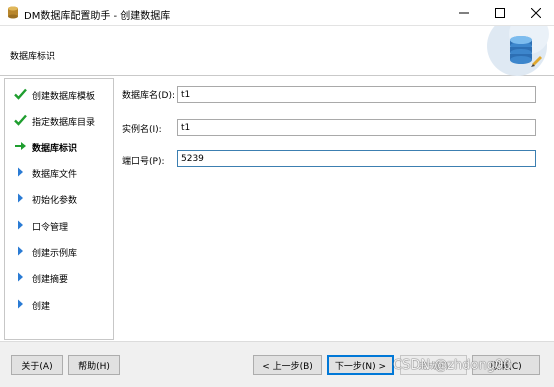 The image size is (554, 387). Describe the element at coordinates (287, 365) in the screenshot. I see `previous-button: < 上一步(B)` at that location.